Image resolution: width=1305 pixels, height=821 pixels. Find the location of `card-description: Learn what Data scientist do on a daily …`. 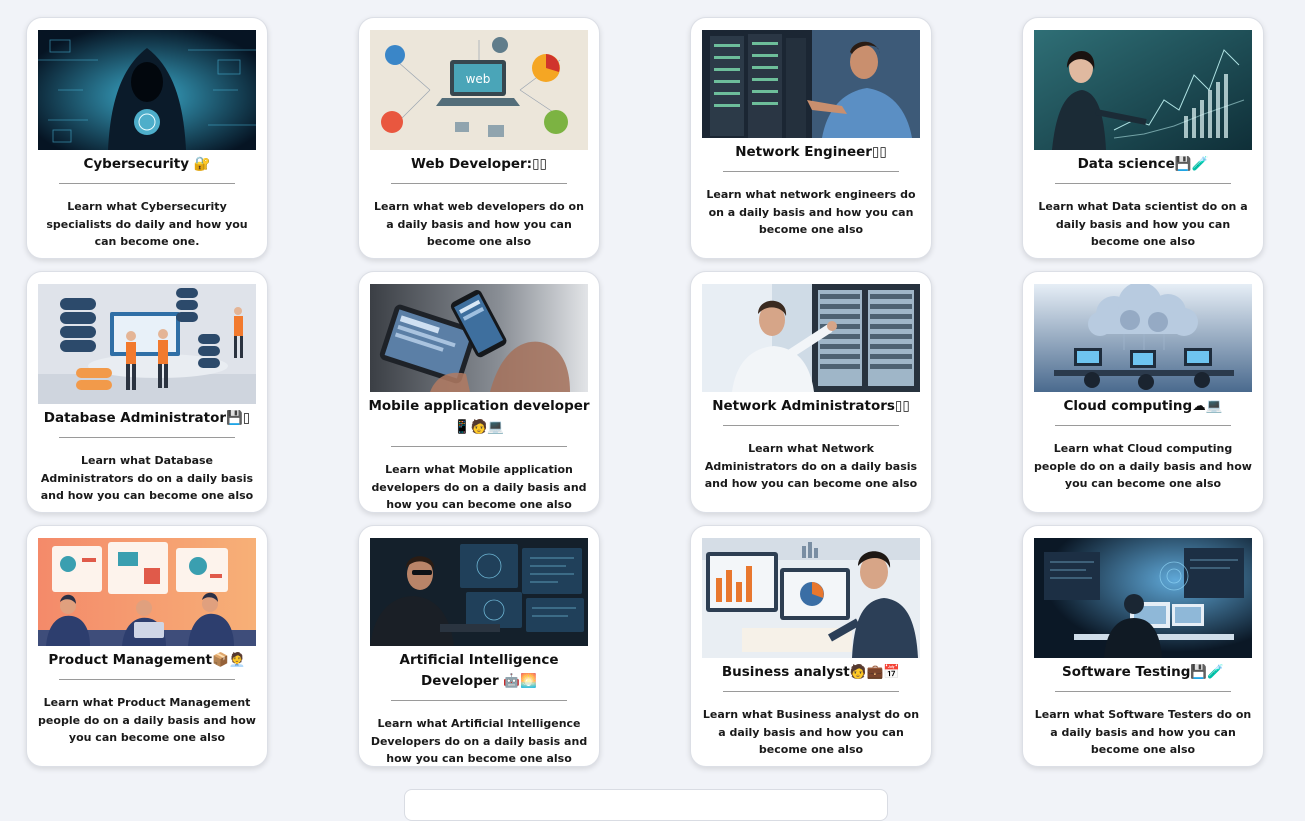

card-description: Learn what Data scientist do on a daily … is located at coordinates (1143, 224).